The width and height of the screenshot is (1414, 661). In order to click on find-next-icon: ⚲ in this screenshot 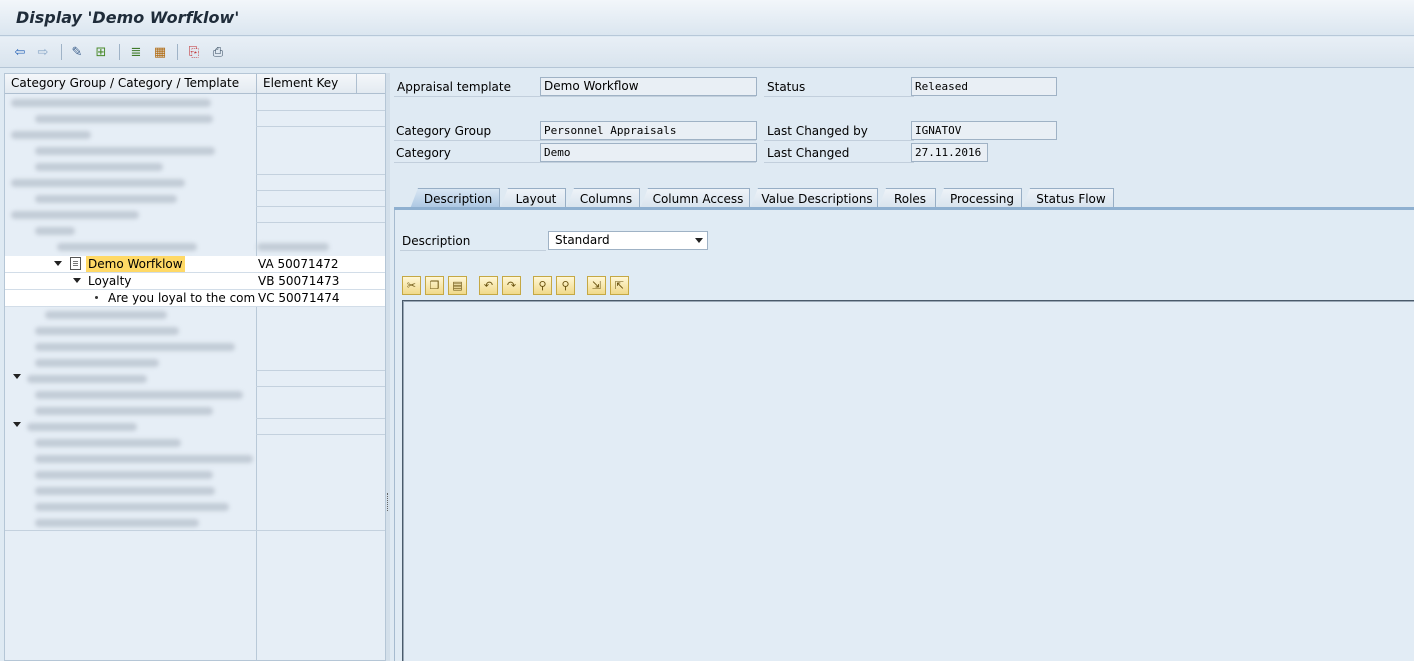, I will do `click(565, 285)`.